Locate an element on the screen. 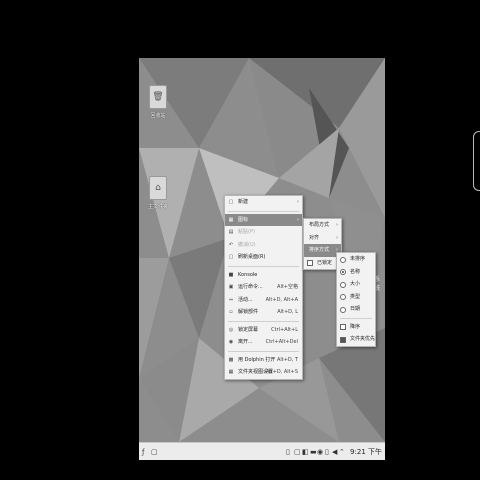 Image resolution: width=480 pixels, height=480 pixels. show-desktop-icon: ▢ is located at coordinates (154, 452).